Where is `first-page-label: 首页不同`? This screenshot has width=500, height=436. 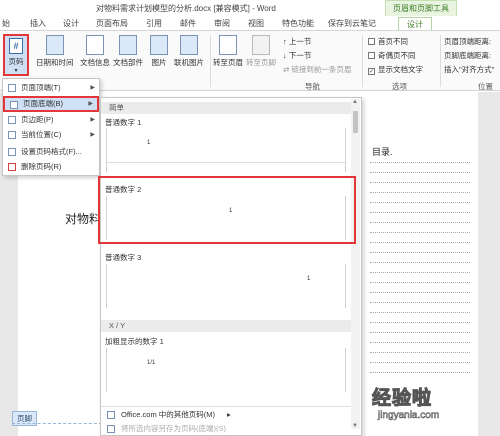 first-page-label: 首页不同 is located at coordinates (393, 41).